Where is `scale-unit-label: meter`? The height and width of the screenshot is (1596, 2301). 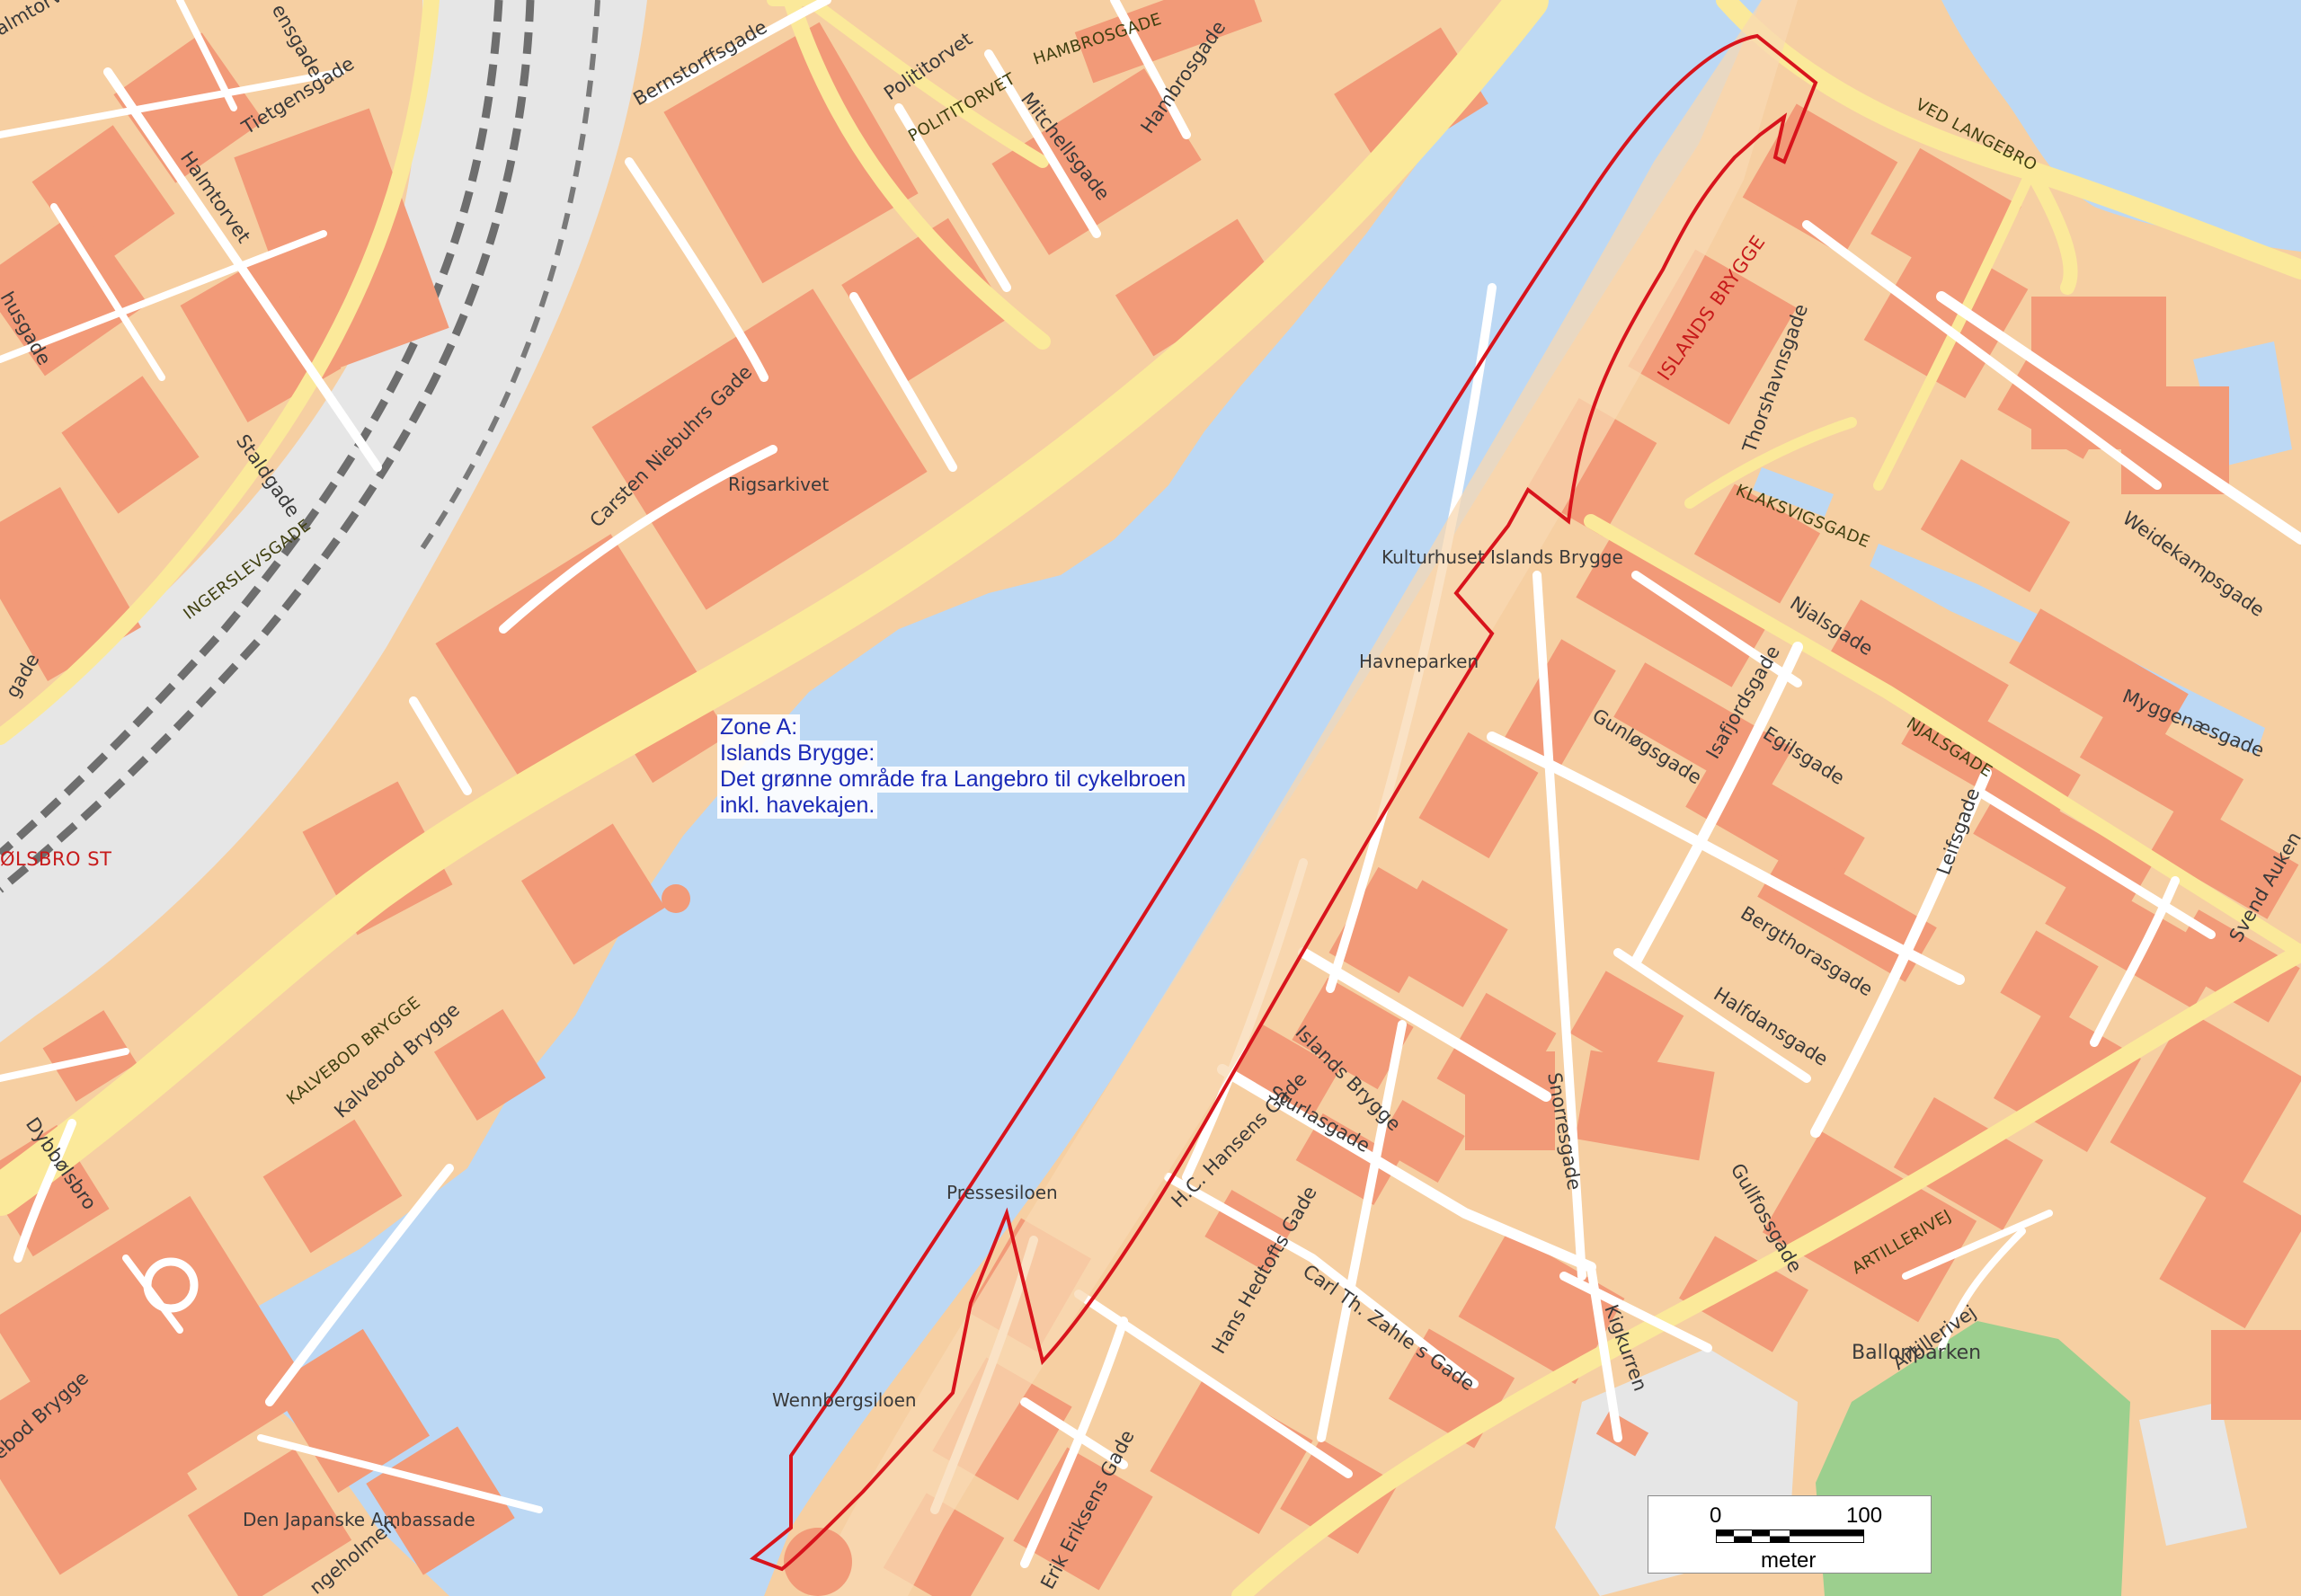
scale-unit-label: meter is located at coordinates (1789, 1560).